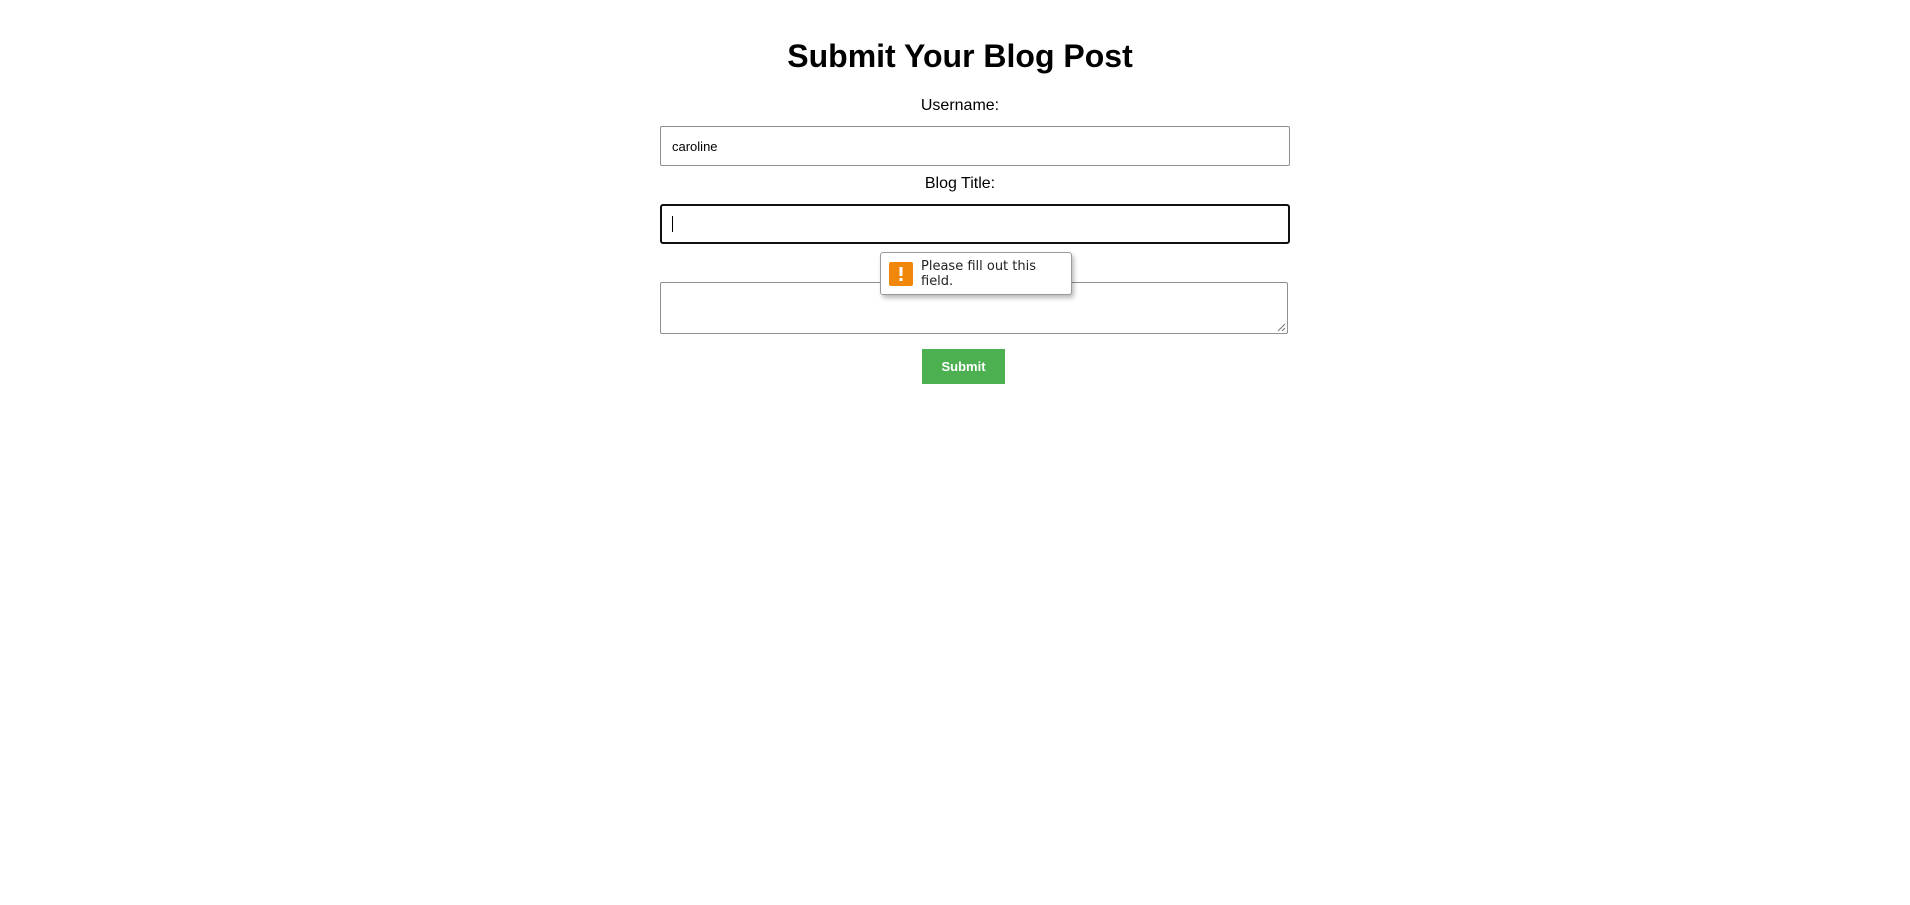  What do you see at coordinates (1281, 327) in the screenshot?
I see `resize-handle-icon` at bounding box center [1281, 327].